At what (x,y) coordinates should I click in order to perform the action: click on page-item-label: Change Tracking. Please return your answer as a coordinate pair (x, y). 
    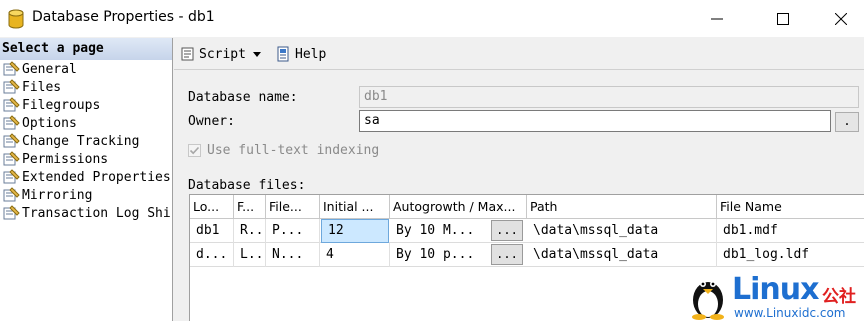
    Looking at the image, I should click on (81, 141).